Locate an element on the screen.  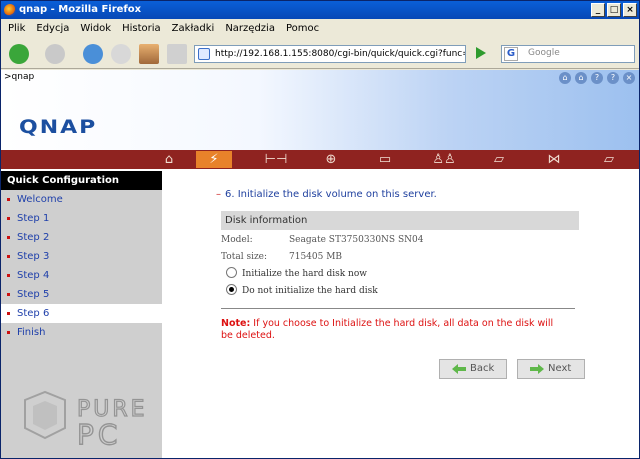
arrow-right-icon is located at coordinates (537, 369).